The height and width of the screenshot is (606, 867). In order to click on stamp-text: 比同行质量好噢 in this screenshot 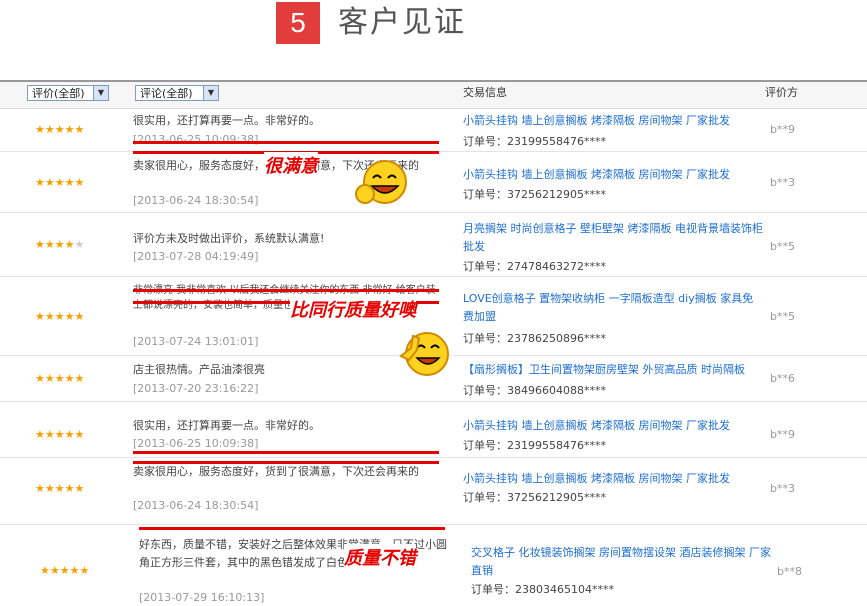, I will do `click(353, 309)`.